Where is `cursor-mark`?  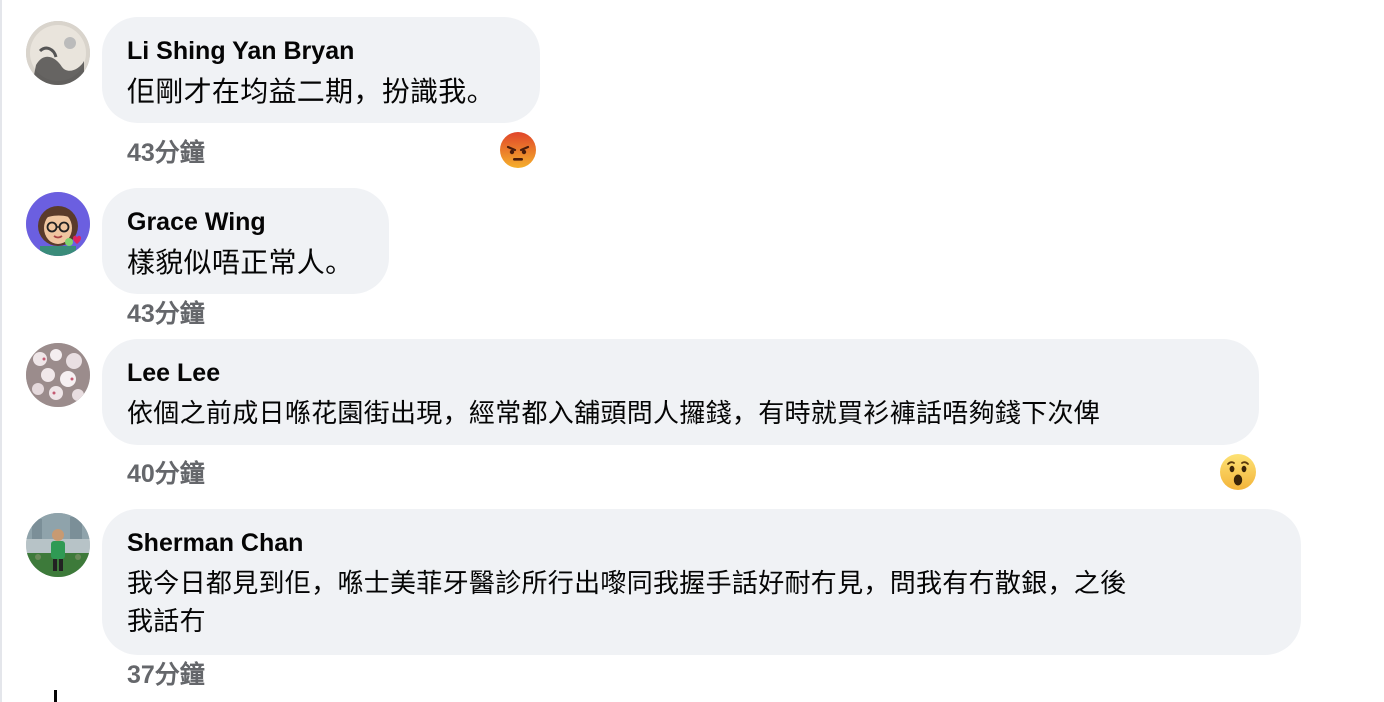 cursor-mark is located at coordinates (55, 696).